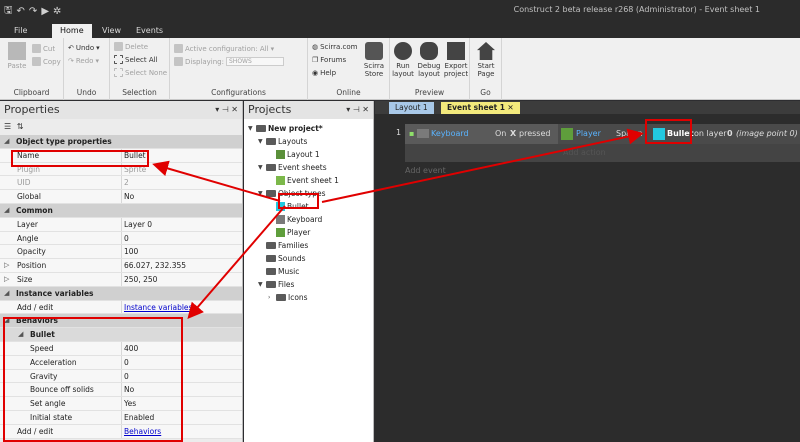 This screenshot has height=442, width=800. What do you see at coordinates (588, 133) in the screenshot?
I see `action-object: Player` at bounding box center [588, 133].